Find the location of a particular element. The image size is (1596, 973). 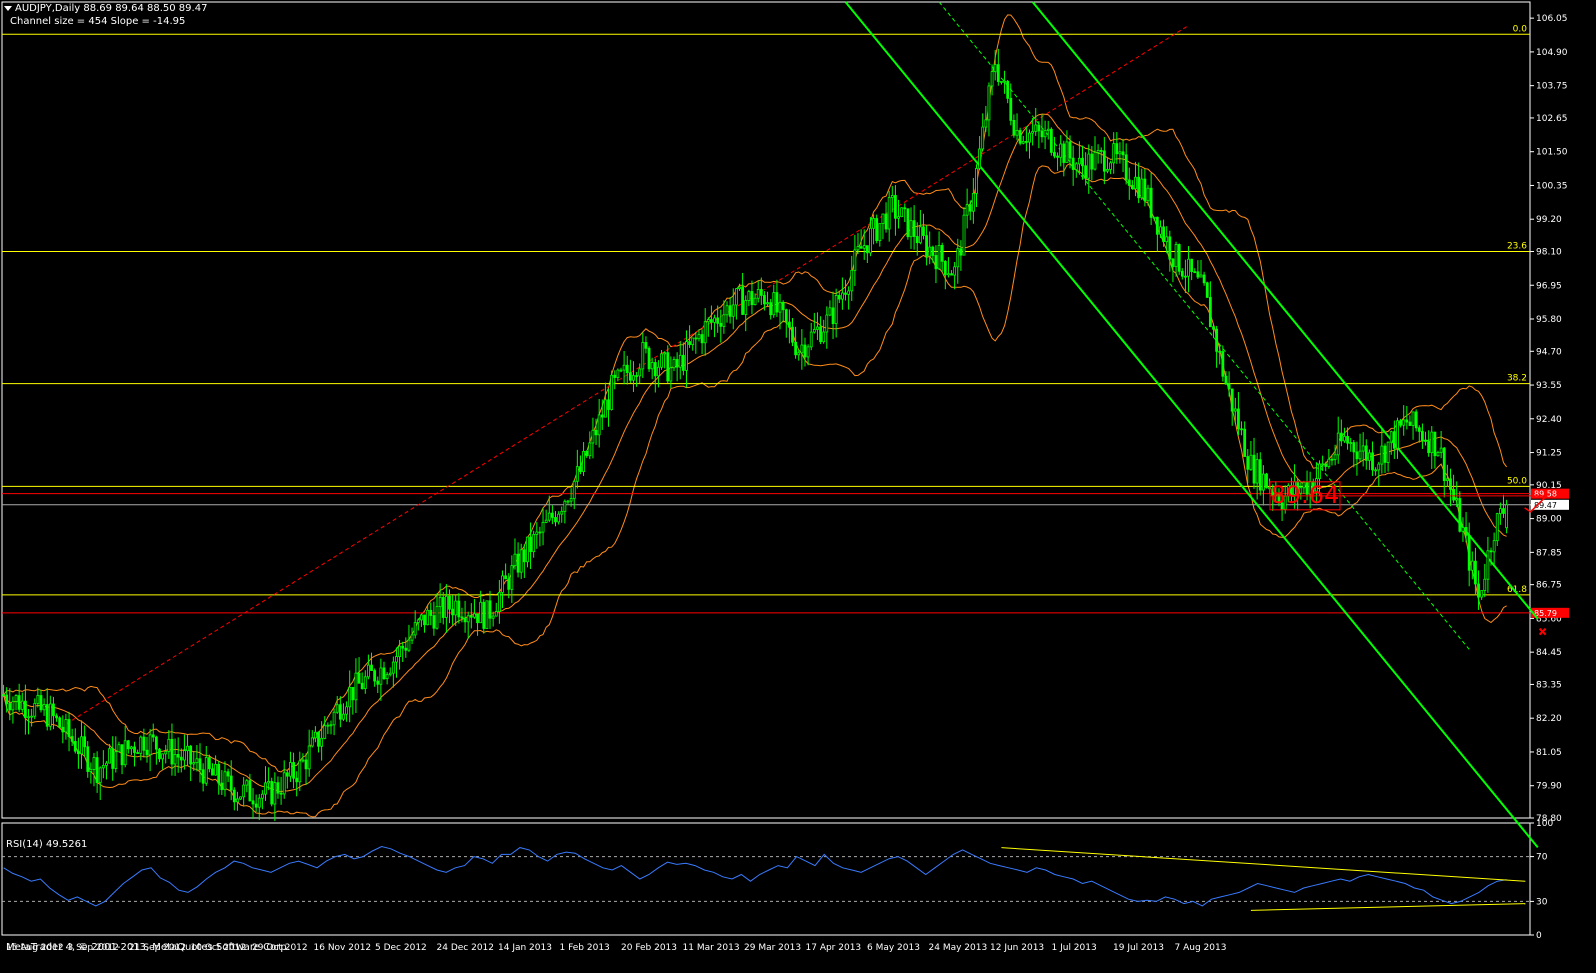

x-tick-label: 17 Apr 2013 is located at coordinates (834, 948).